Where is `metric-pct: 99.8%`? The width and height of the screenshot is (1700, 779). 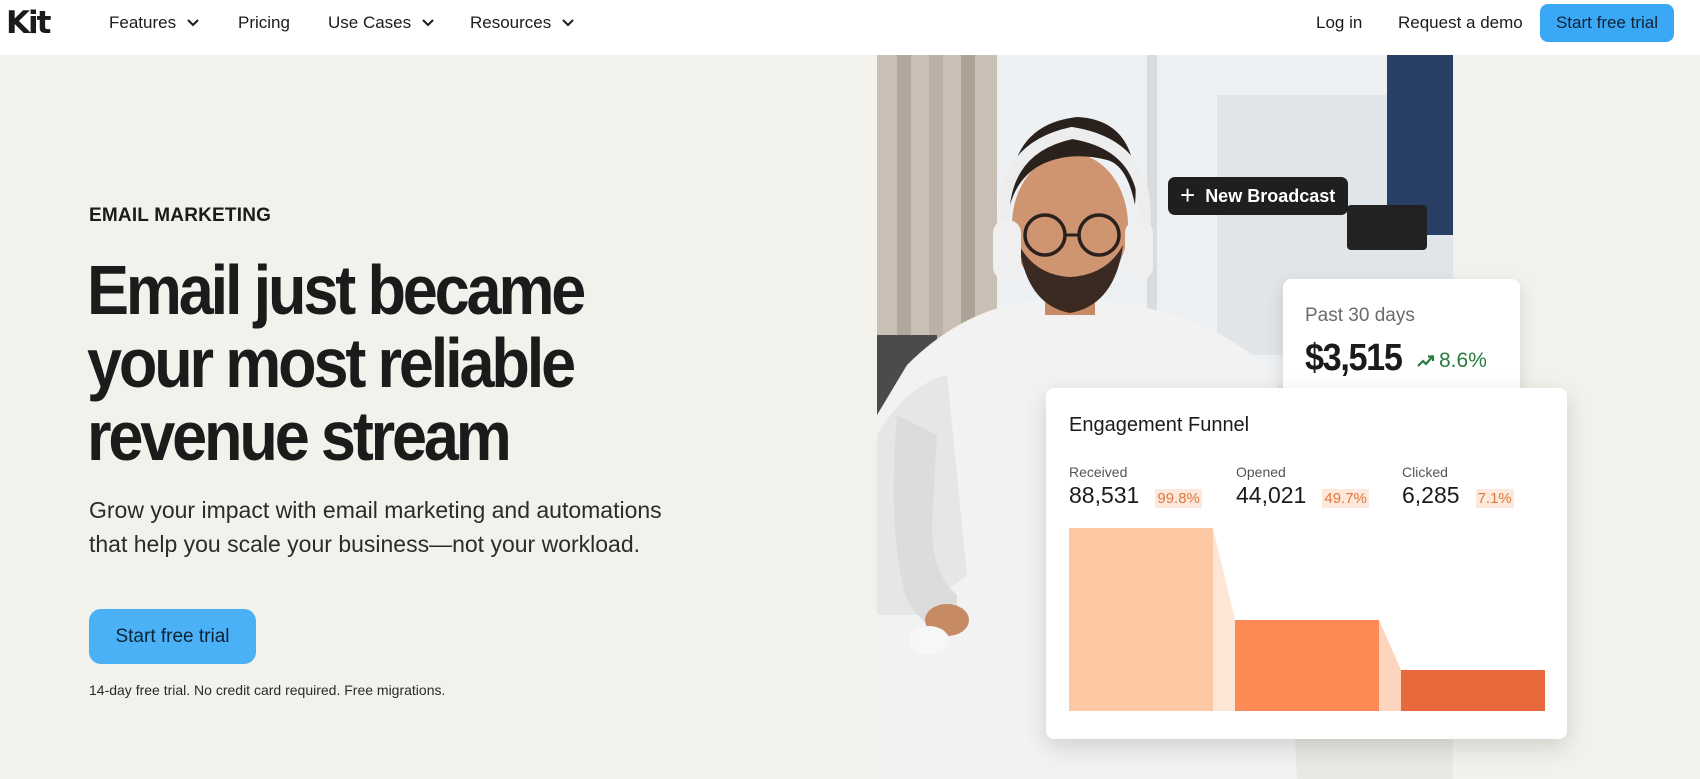
metric-pct: 99.8% is located at coordinates (1178, 498).